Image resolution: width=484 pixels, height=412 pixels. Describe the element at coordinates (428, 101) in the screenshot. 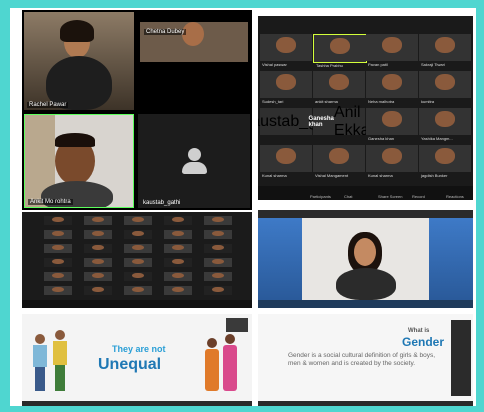

I see `participant-label: kumitra` at that location.